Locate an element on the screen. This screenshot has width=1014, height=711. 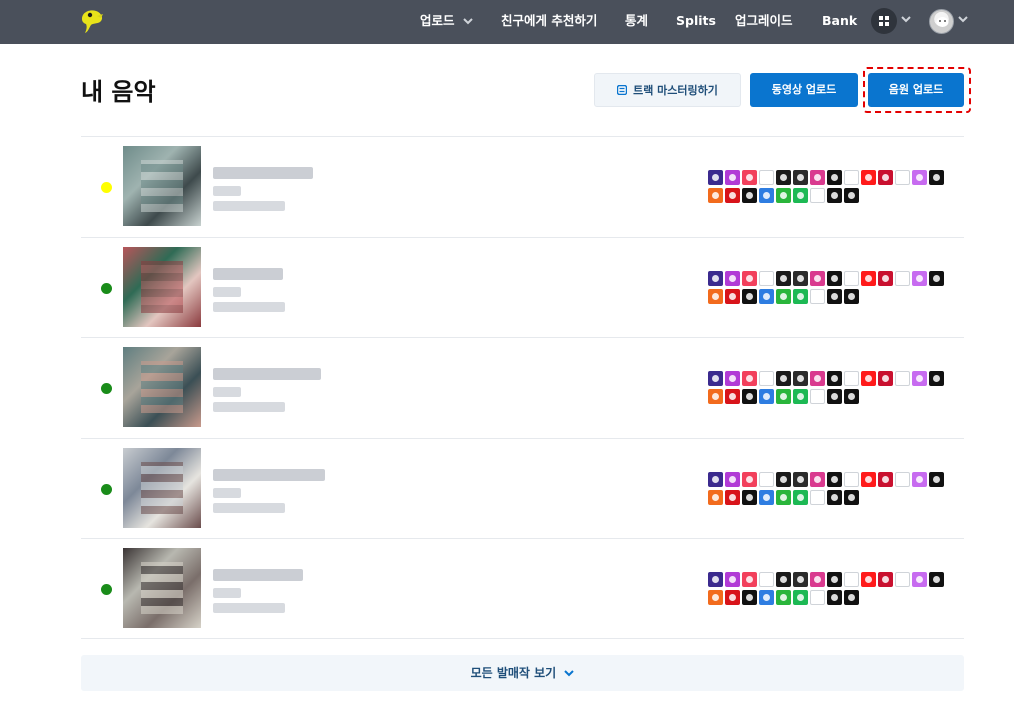
anghami-icon is located at coordinates (732, 278).